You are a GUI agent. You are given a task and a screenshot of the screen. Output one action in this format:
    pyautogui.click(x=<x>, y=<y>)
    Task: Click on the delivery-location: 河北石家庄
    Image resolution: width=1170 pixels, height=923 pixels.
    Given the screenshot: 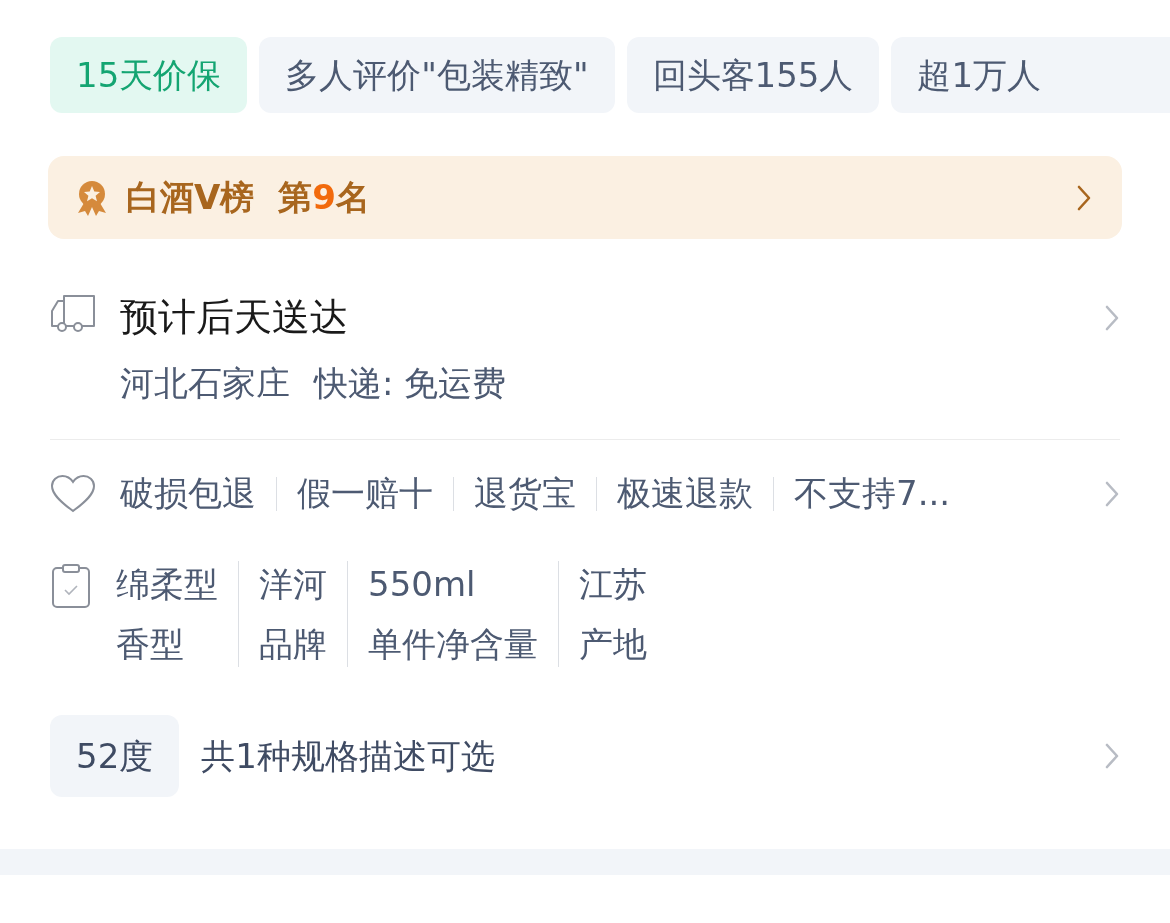 What is the action you would take?
    pyautogui.click(x=205, y=383)
    